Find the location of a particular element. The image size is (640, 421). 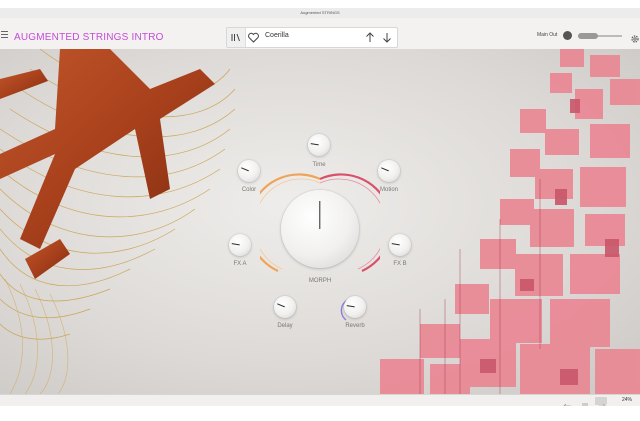

arrow-up-icon is located at coordinates (370, 37).